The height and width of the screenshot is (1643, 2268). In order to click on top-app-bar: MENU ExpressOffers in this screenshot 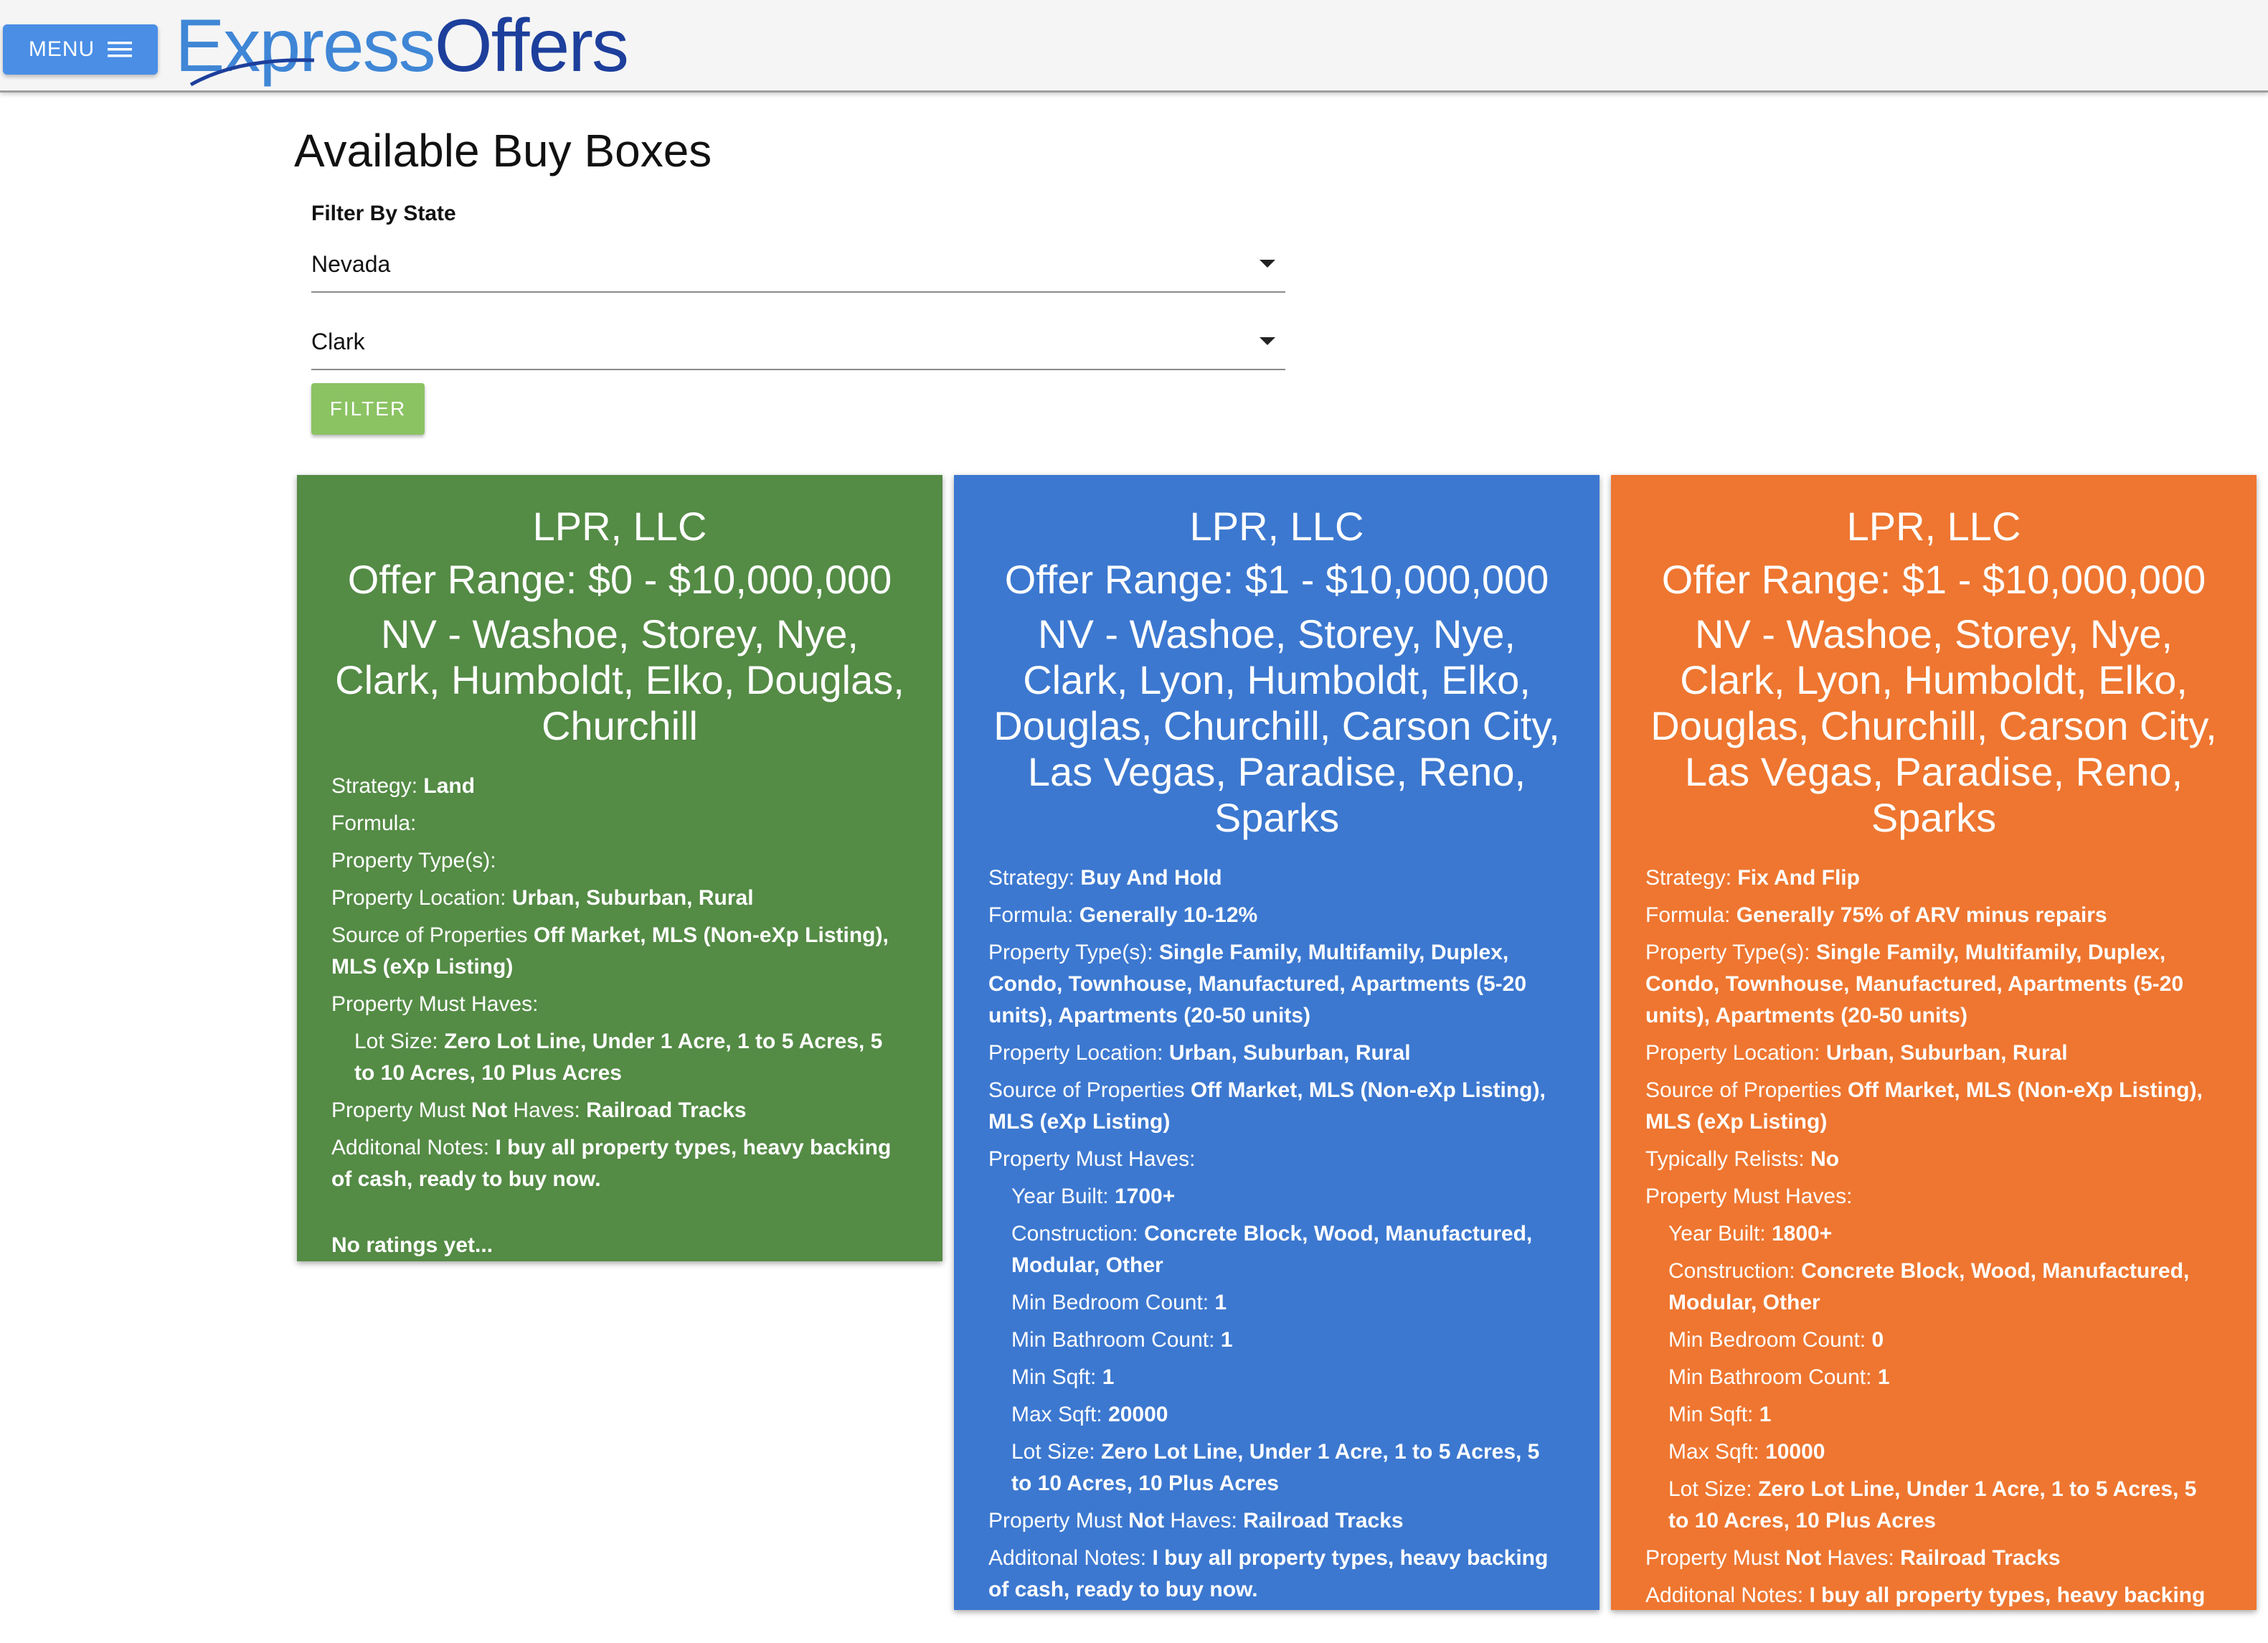, I will do `click(1134, 46)`.